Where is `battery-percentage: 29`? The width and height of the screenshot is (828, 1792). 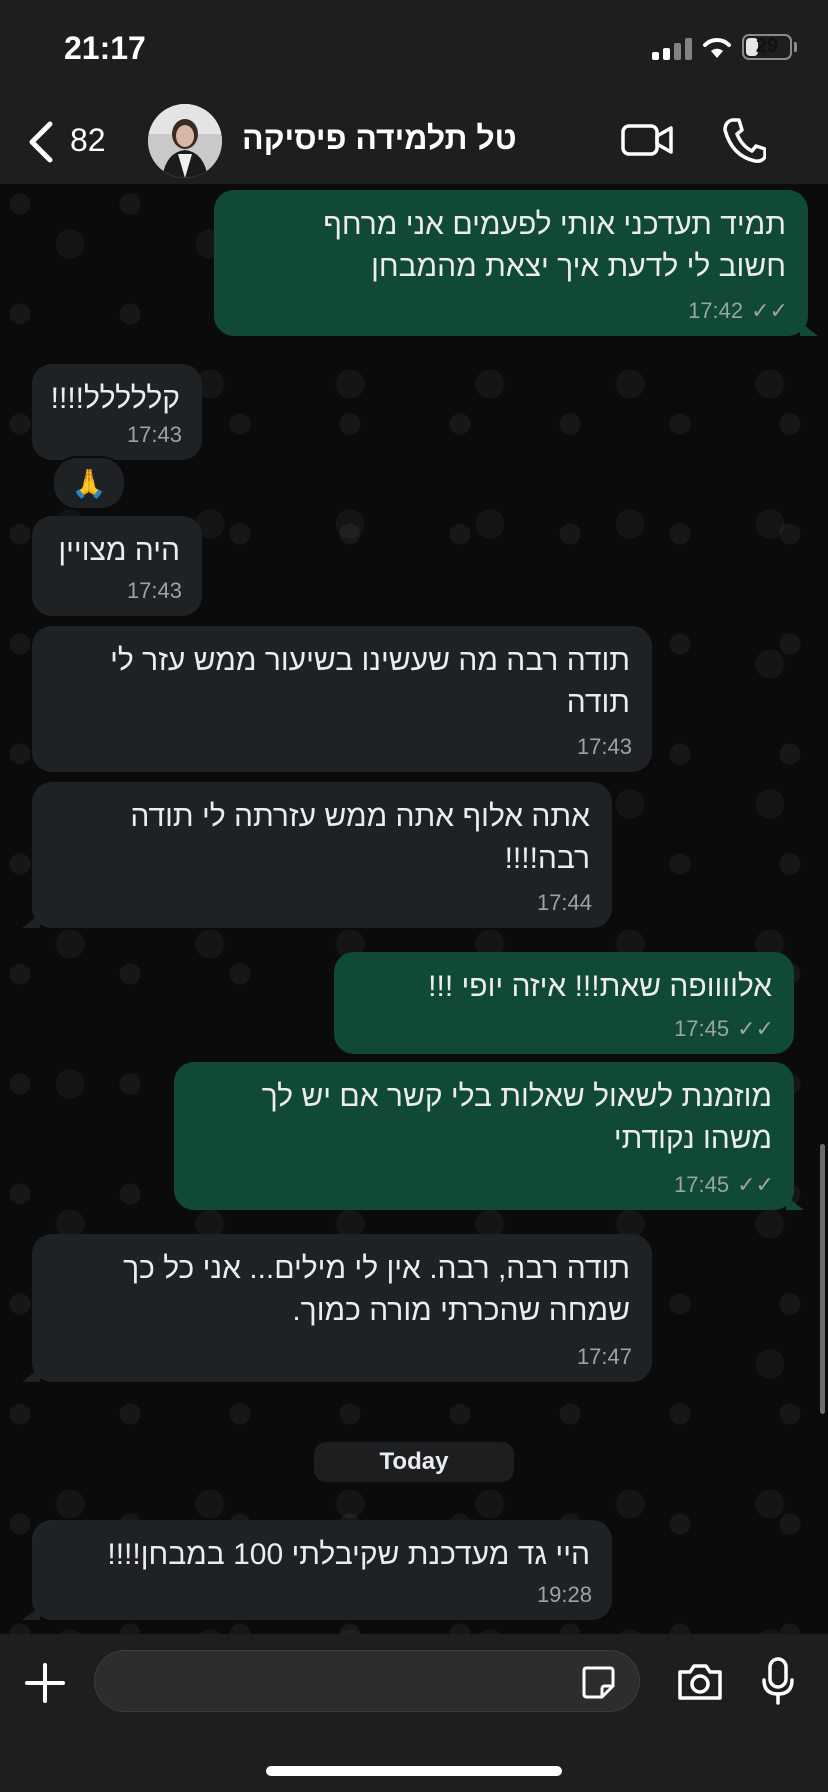
battery-percentage: 29 is located at coordinates (767, 46).